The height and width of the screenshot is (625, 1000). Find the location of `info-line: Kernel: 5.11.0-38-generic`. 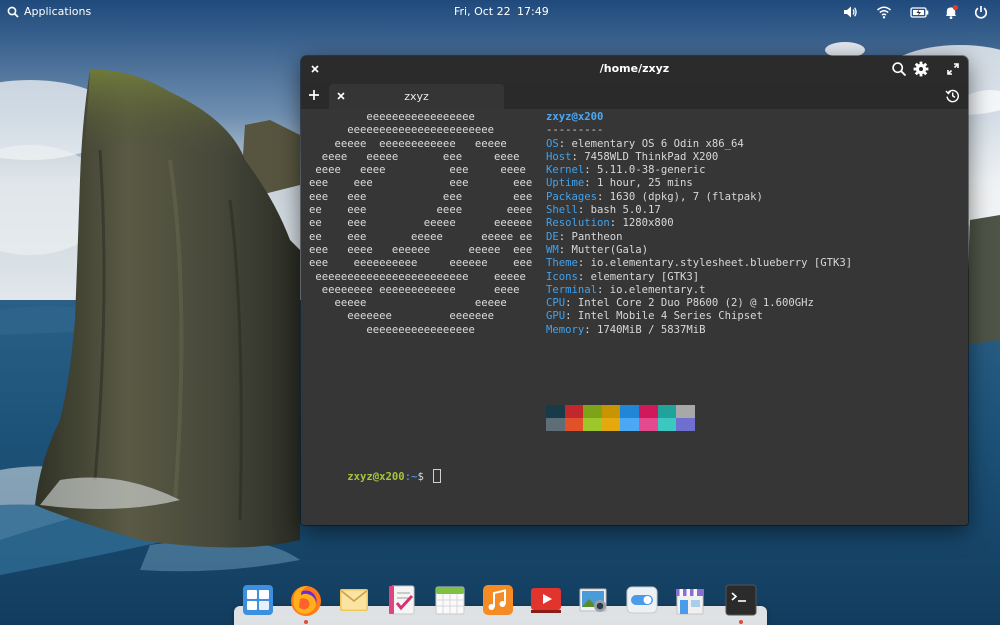

info-line: Kernel: 5.11.0-38-generic is located at coordinates (699, 170).